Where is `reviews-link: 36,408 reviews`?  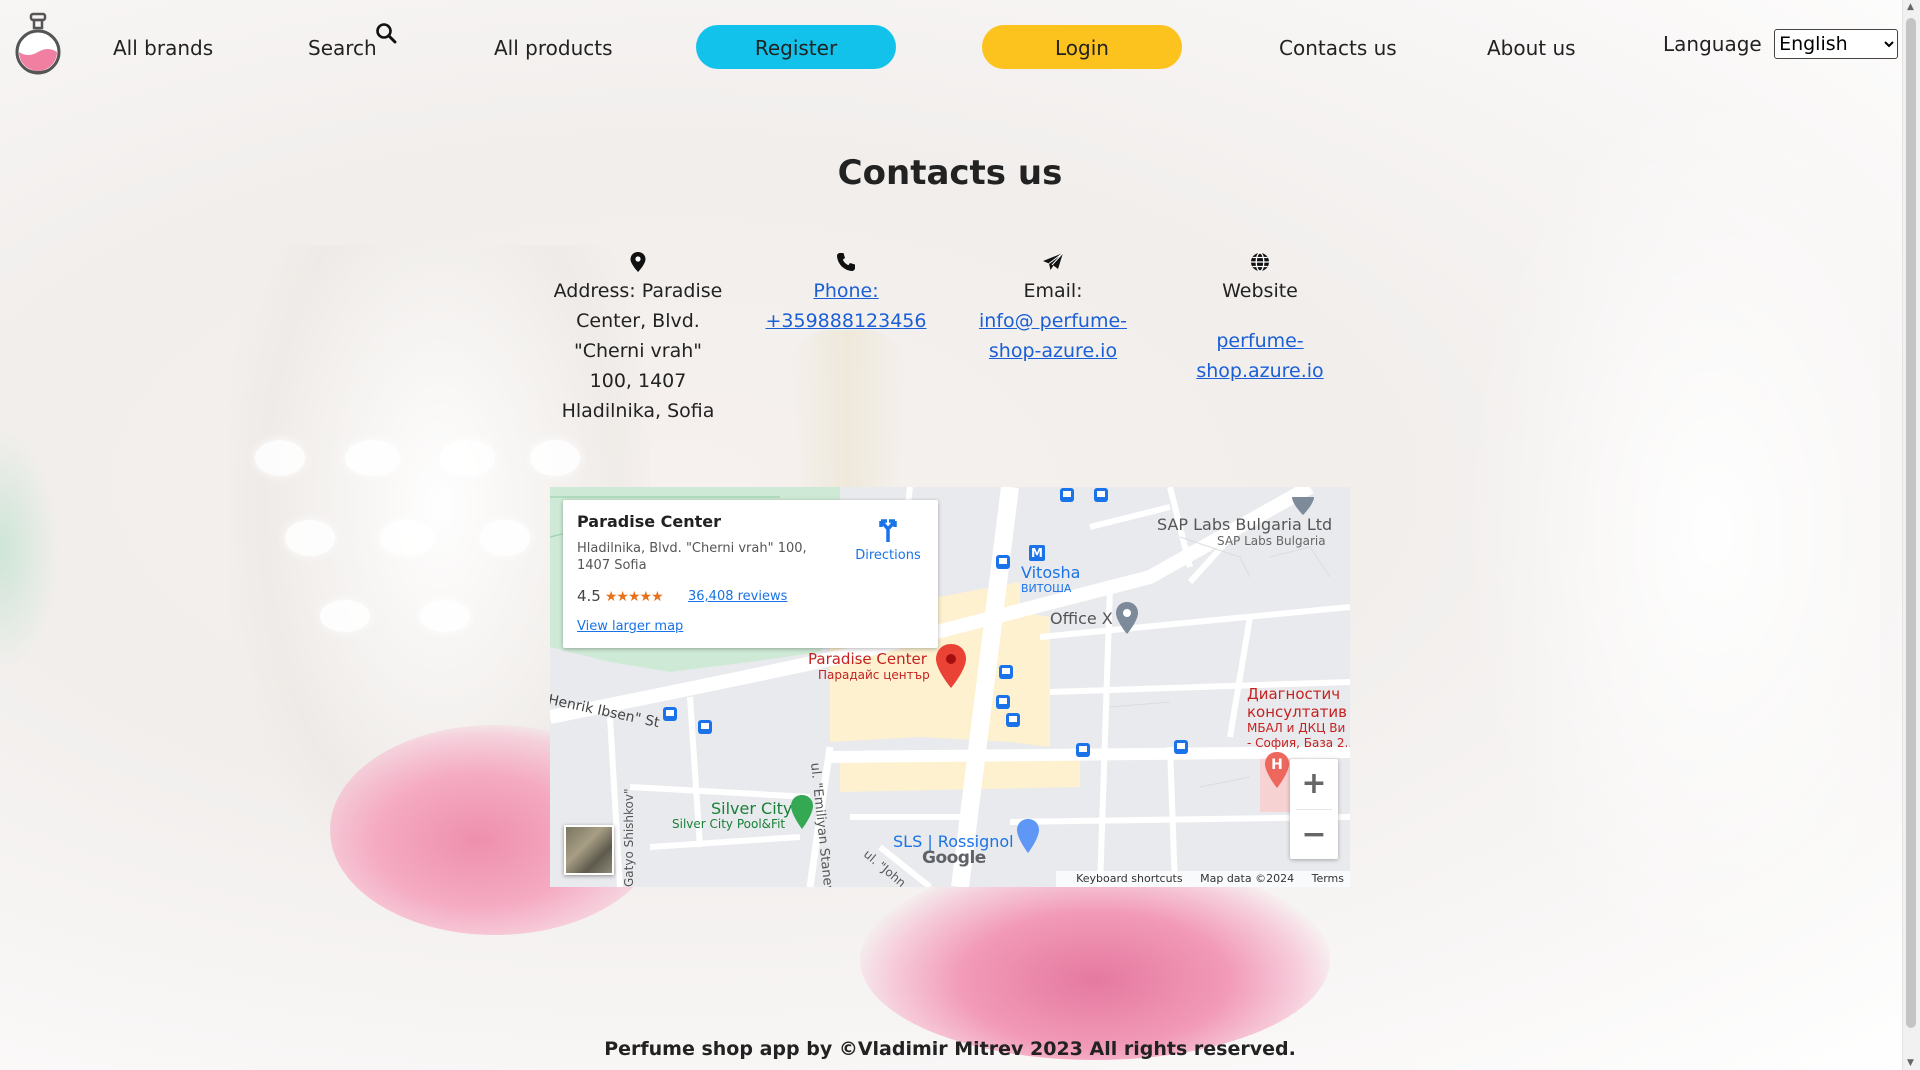 reviews-link: 36,408 reviews is located at coordinates (737, 596).